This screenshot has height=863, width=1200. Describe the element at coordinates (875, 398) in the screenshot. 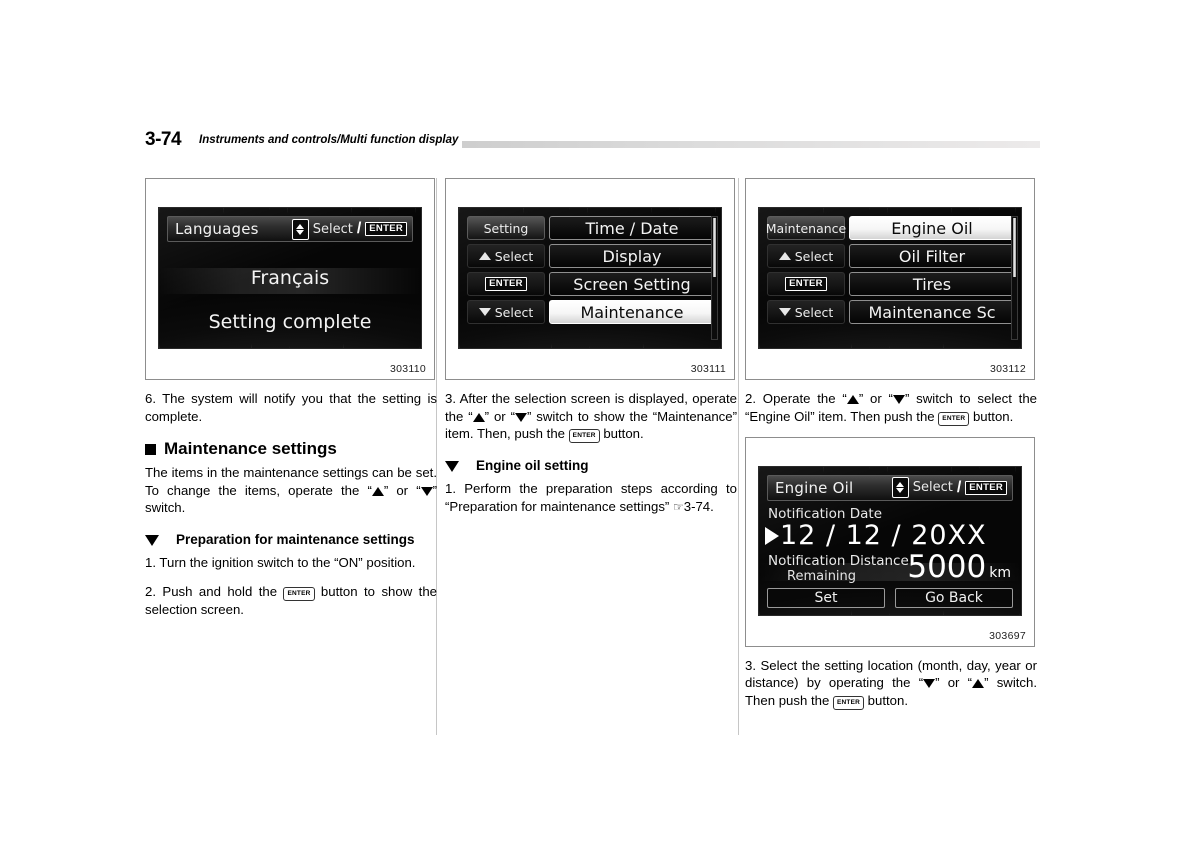

I see `step2-part-b: ” or “` at that location.